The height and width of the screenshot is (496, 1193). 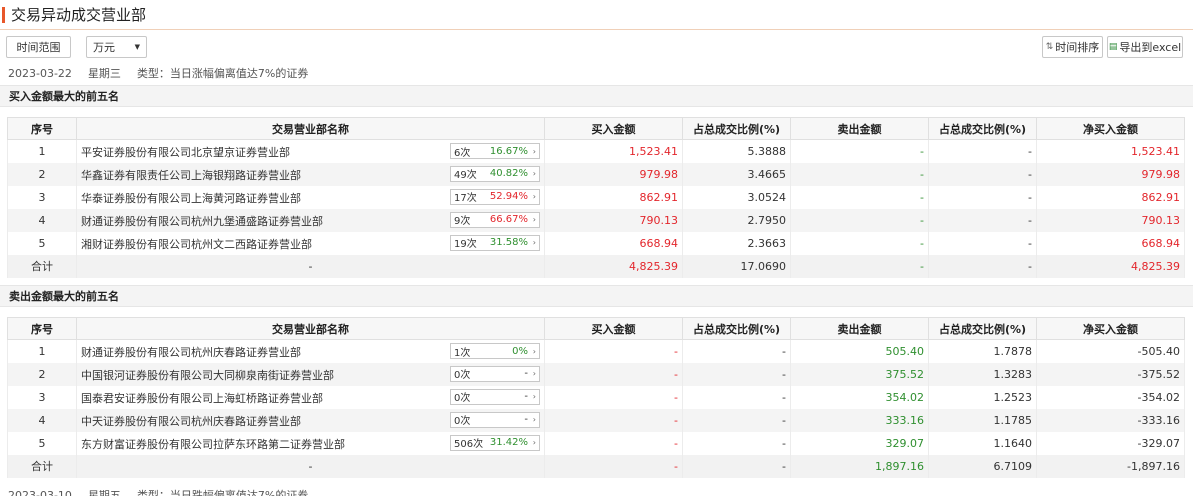 I want to click on time-range-button: 时间范围, so click(x=38, y=47).